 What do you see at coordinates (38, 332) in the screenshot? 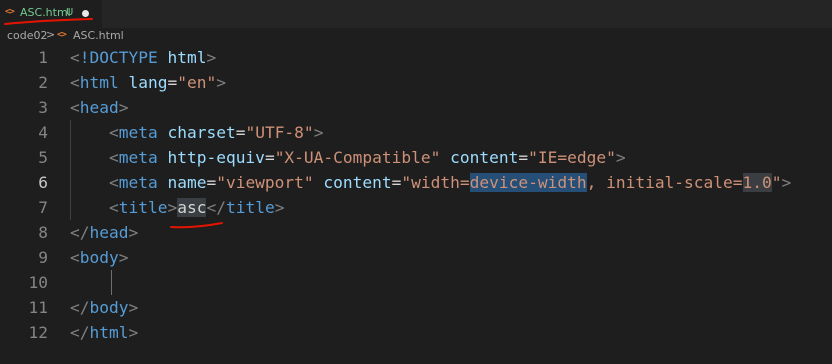
I see `line-number: 12` at bounding box center [38, 332].